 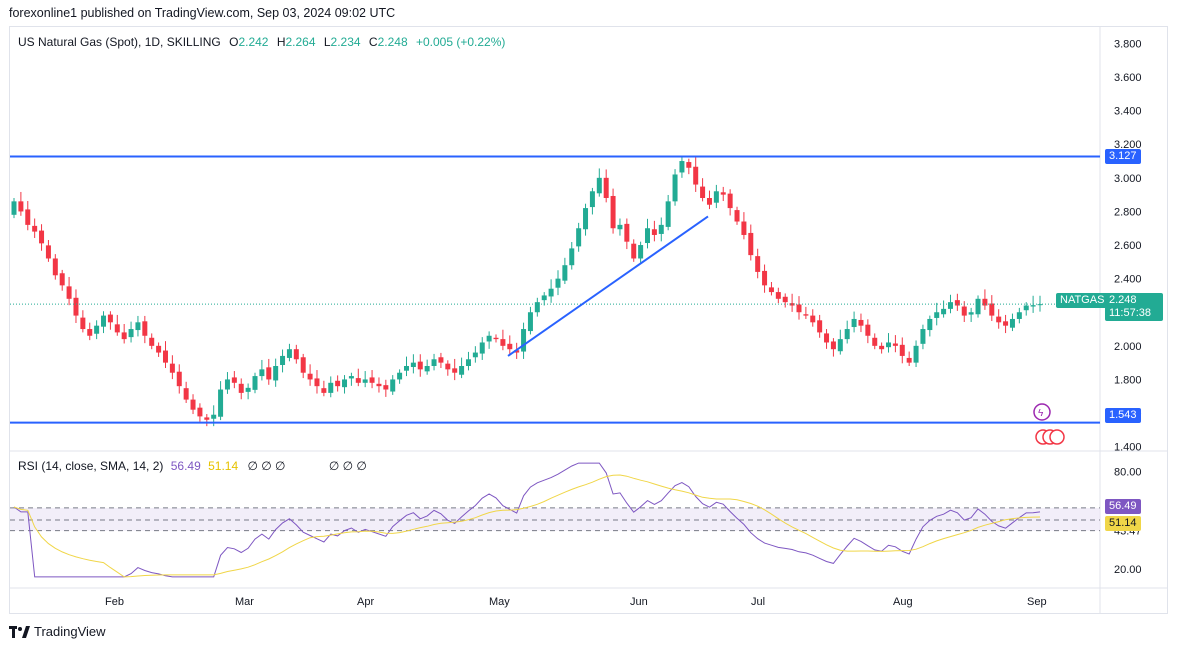 What do you see at coordinates (1128, 347) in the screenshot?
I see `y-tick-label: 2.000` at bounding box center [1128, 347].